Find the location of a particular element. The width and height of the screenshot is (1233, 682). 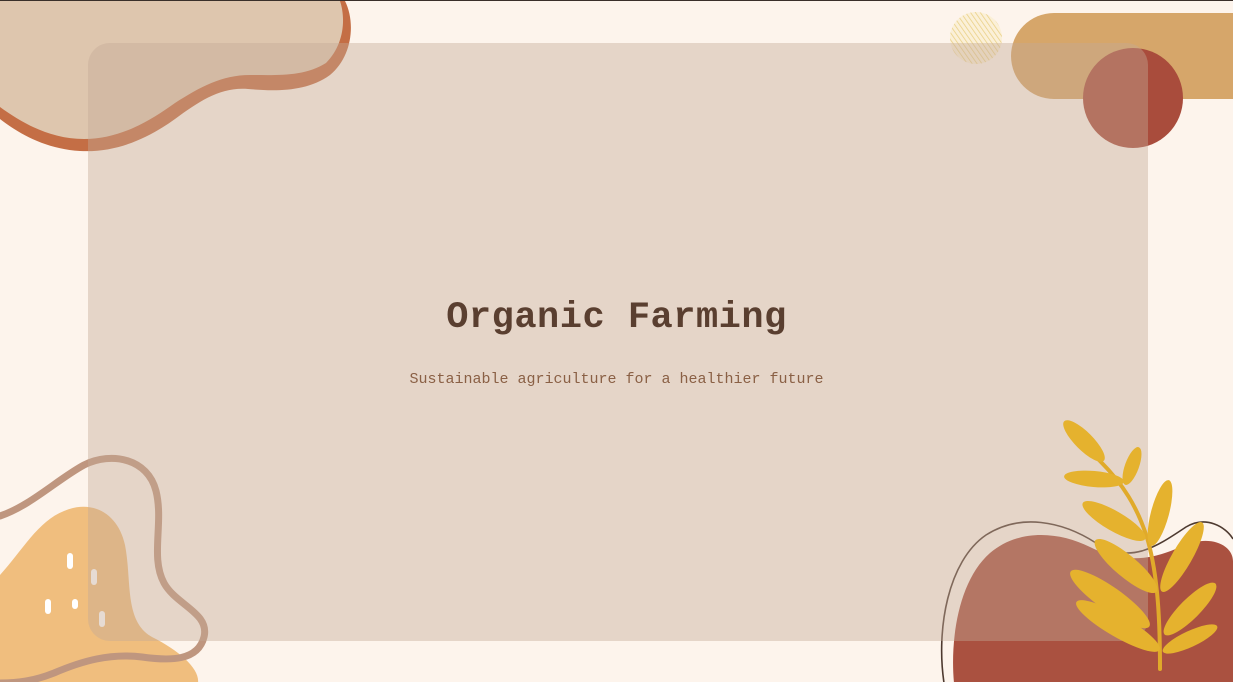

slide-title: Organic Farming is located at coordinates (616, 318).